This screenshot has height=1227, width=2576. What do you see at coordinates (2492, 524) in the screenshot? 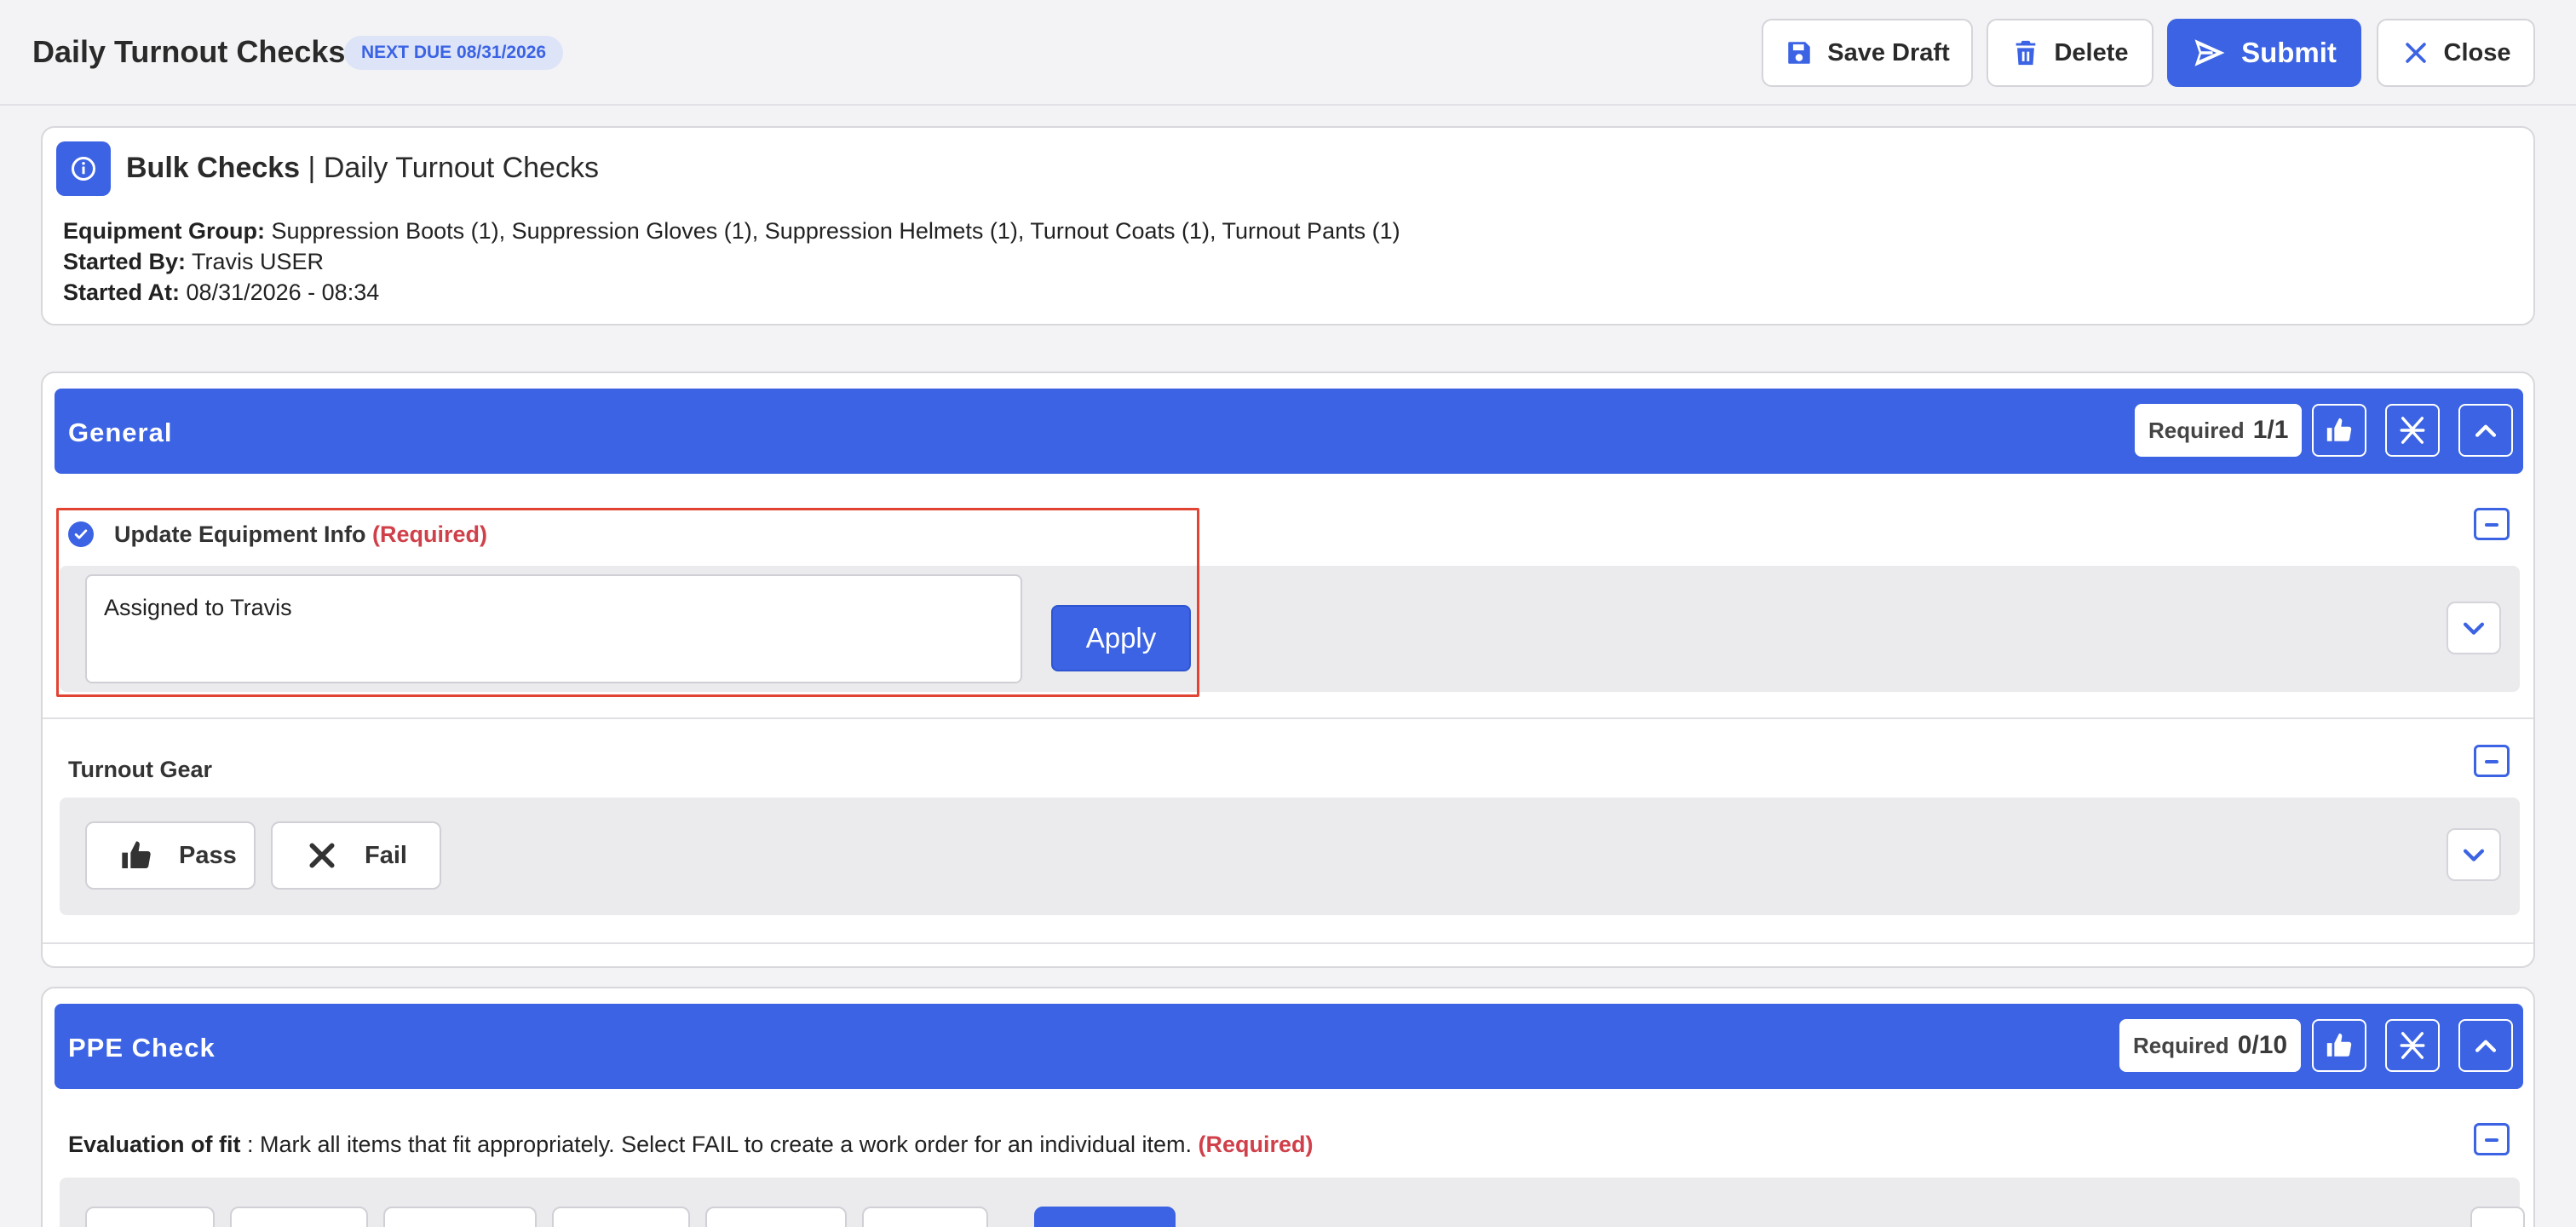
I see `update-info-collapse-button` at bounding box center [2492, 524].